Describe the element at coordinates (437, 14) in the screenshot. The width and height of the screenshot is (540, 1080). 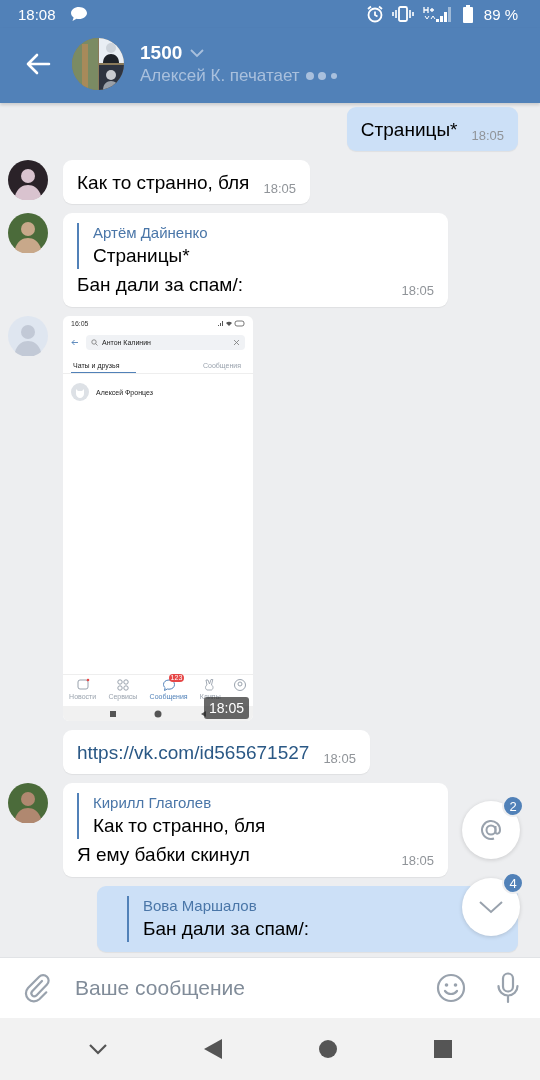
I see `signal-icon` at that location.